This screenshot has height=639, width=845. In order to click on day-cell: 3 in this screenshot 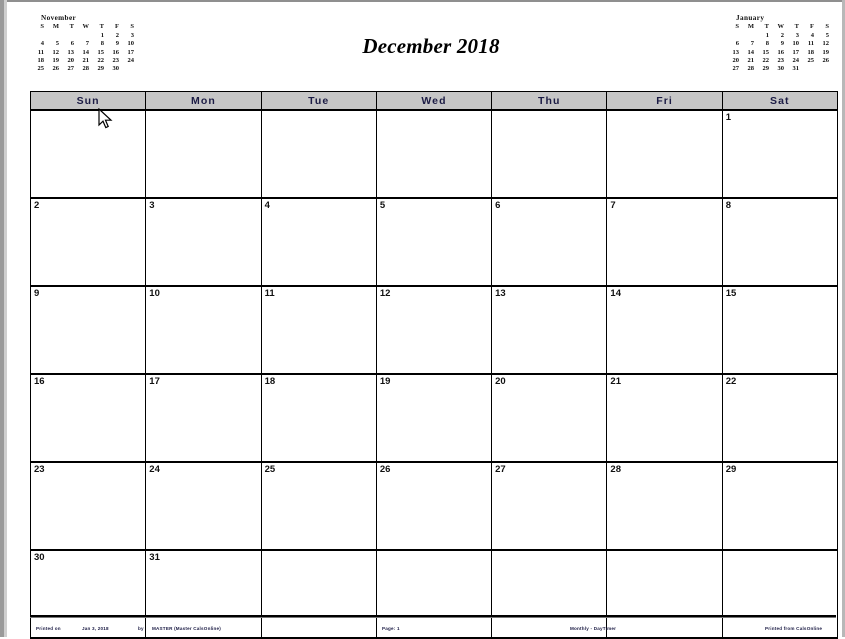, I will do `click(203, 242)`.